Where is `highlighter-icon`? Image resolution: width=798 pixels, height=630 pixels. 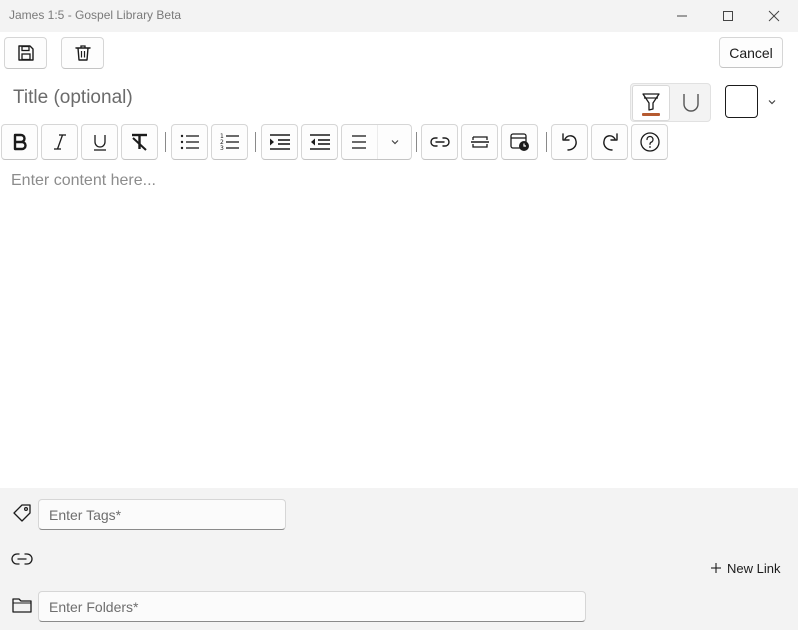 highlighter-icon is located at coordinates (651, 104).